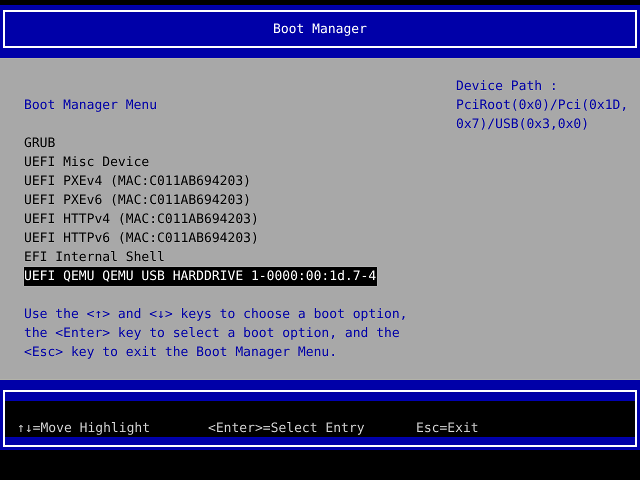  Describe the element at coordinates (142, 219) in the screenshot. I see `boot-option: UEFI HTTPv4 (MAC:C011AB694203)` at that location.